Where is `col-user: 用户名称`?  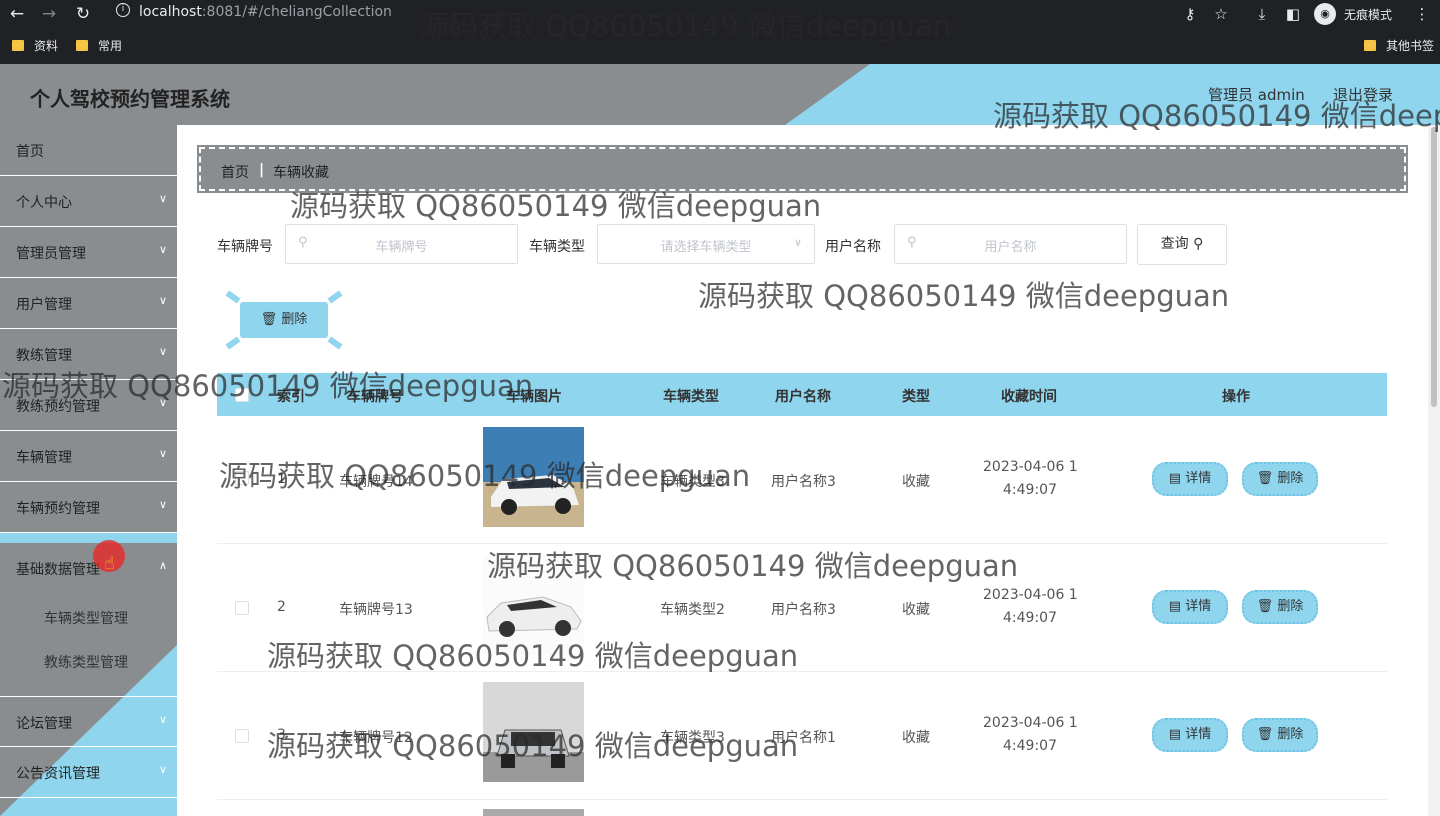
col-user: 用户名称 is located at coordinates (803, 397).